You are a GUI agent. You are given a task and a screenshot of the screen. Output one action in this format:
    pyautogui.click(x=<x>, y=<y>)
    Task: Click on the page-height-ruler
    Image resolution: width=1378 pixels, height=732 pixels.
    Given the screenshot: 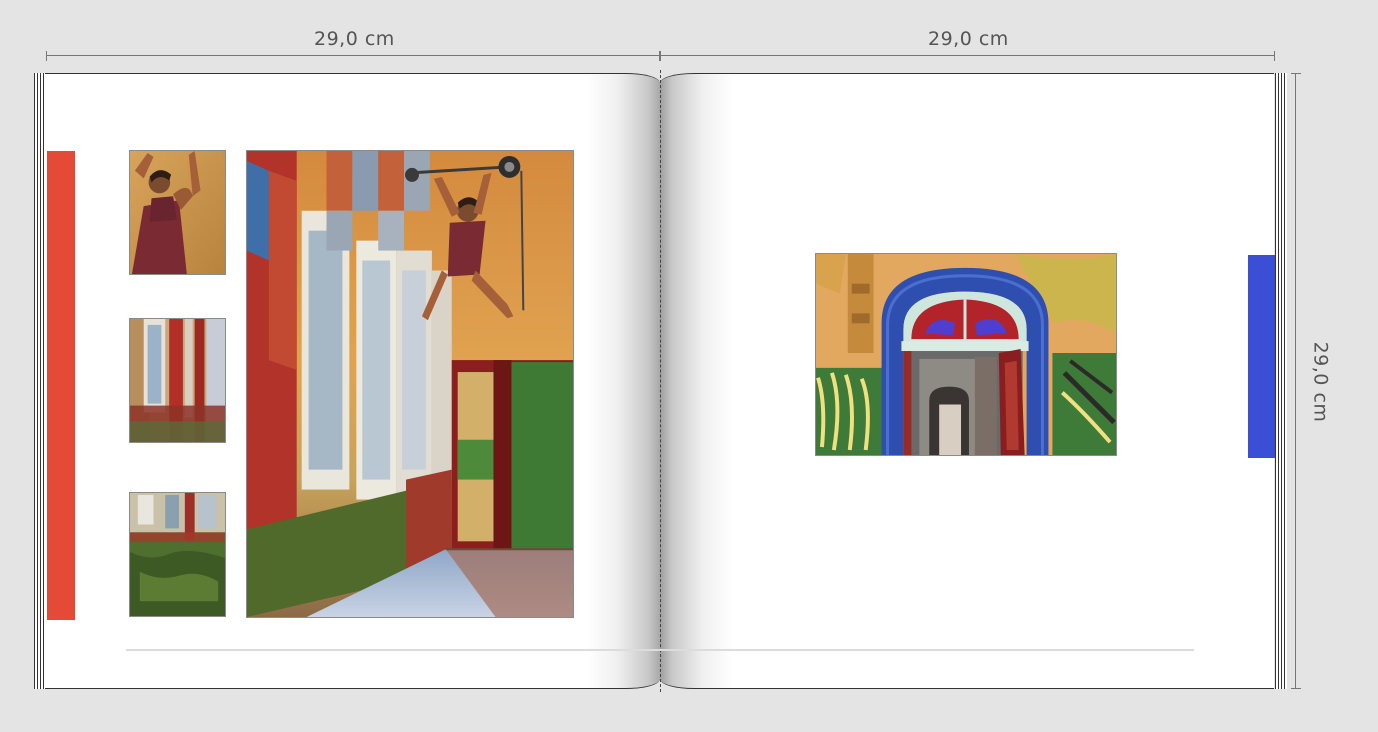 What is the action you would take?
    pyautogui.click(x=1296, y=381)
    